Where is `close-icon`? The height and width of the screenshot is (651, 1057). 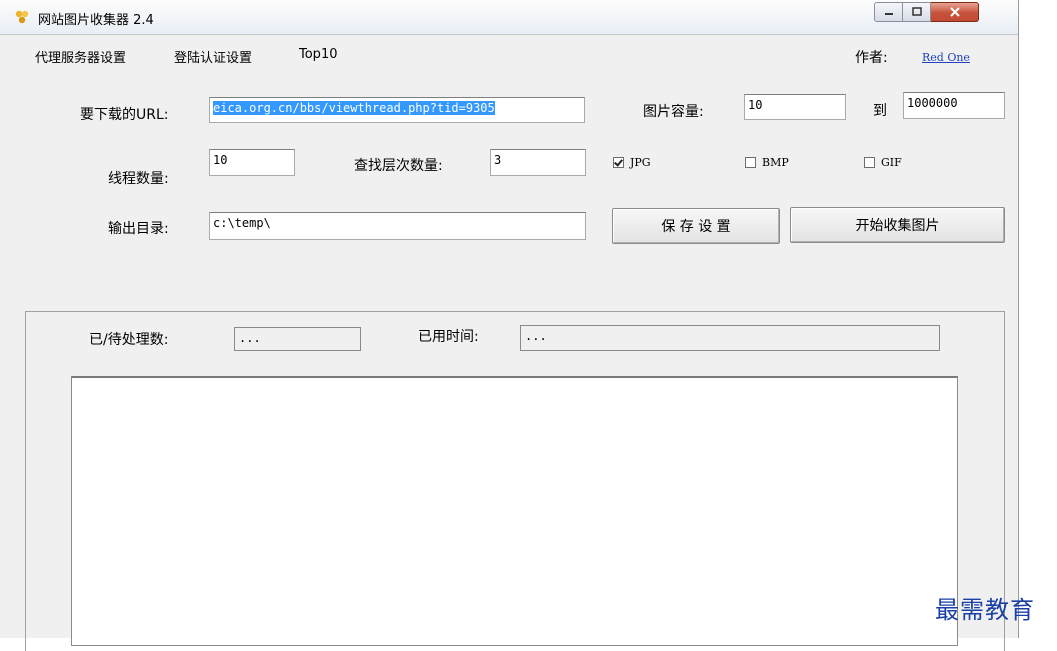
close-icon is located at coordinates (954, 12).